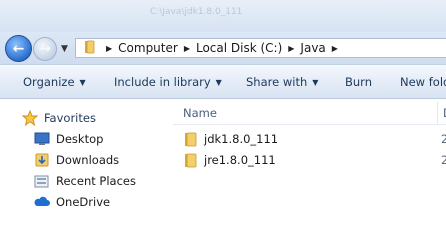  I want to click on file-name: jre1.8.0_111, so click(240, 160).